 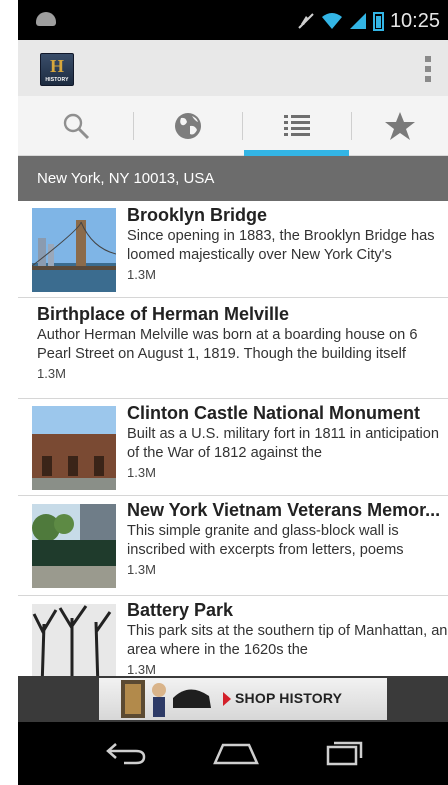 What do you see at coordinates (46, 19) in the screenshot?
I see `android-icon` at bounding box center [46, 19].